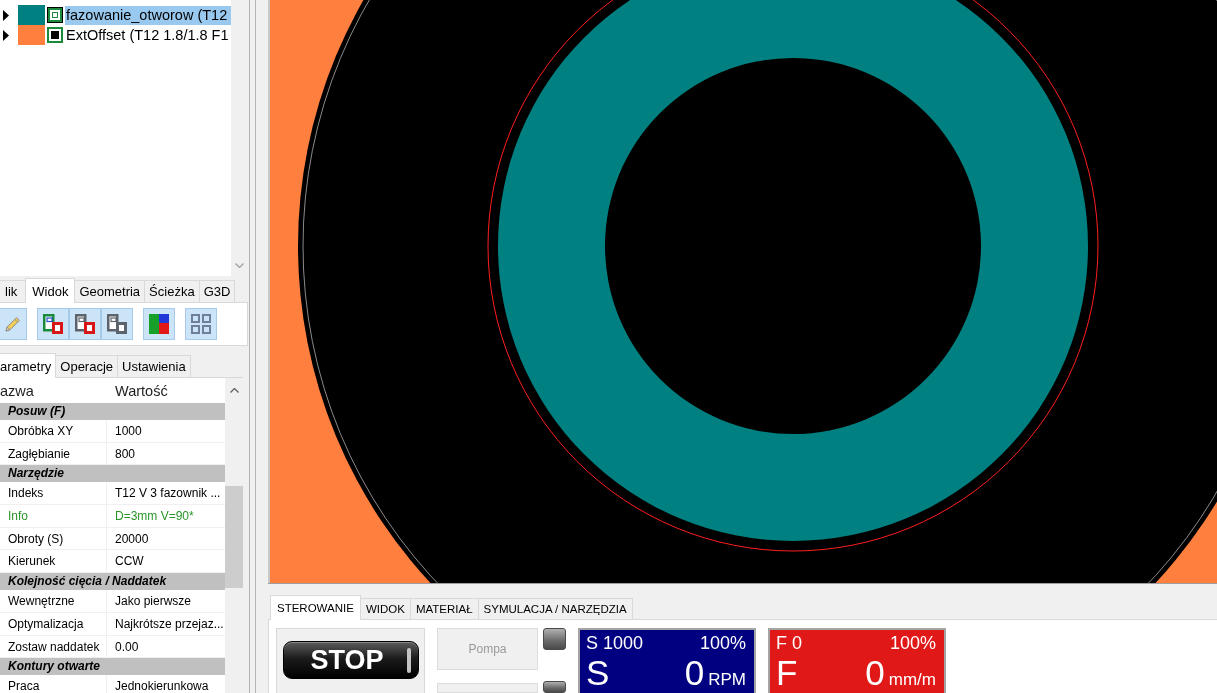 The height and width of the screenshot is (693, 1217). I want to click on stop-button: STOP, so click(351, 660).